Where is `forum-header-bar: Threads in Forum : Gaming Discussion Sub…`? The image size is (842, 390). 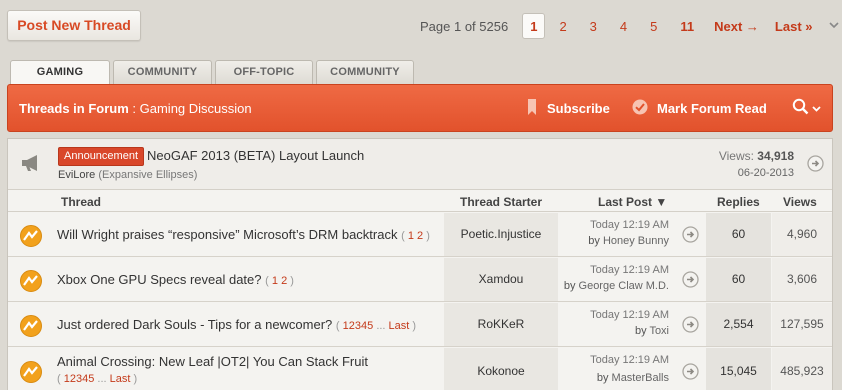
forum-header-bar: Threads in Forum : Gaming Discussion Sub… is located at coordinates (420, 108).